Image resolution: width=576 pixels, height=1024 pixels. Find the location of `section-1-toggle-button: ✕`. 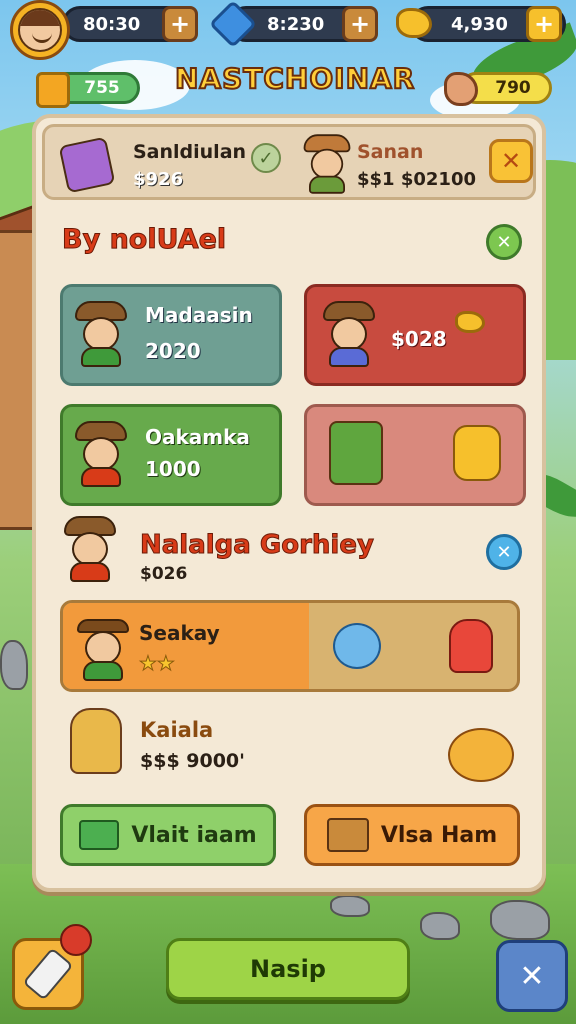

section-1-toggle-button: ✕ is located at coordinates (504, 242).